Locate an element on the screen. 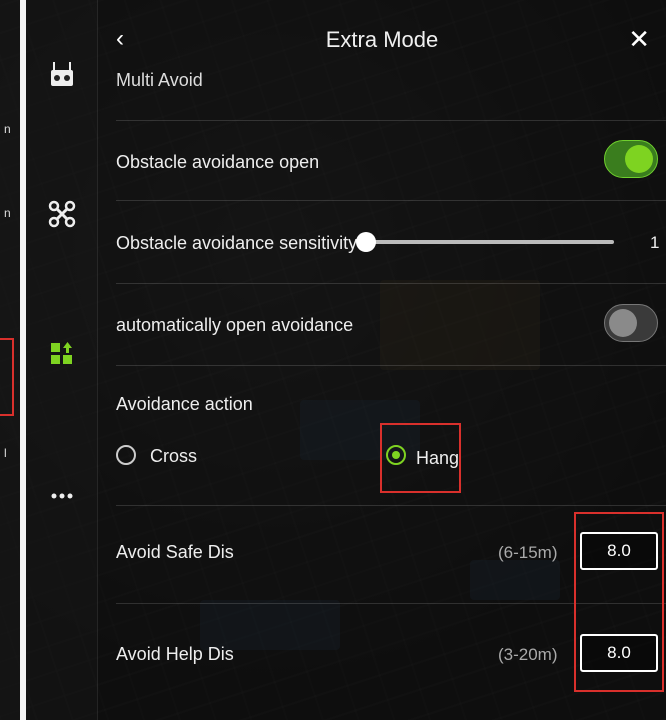  auto-open-label: automatically open avoidance is located at coordinates (235, 325).